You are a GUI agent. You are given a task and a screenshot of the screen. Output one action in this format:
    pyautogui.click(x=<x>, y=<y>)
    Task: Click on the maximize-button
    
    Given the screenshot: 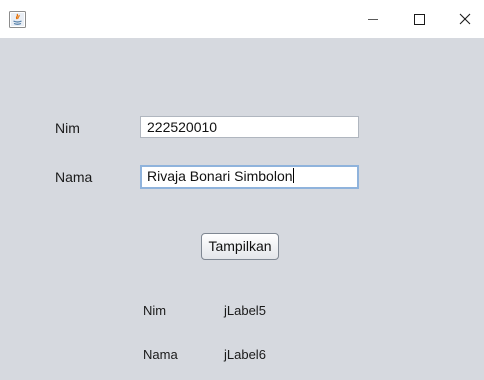 What is the action you would take?
    pyautogui.click(x=419, y=19)
    